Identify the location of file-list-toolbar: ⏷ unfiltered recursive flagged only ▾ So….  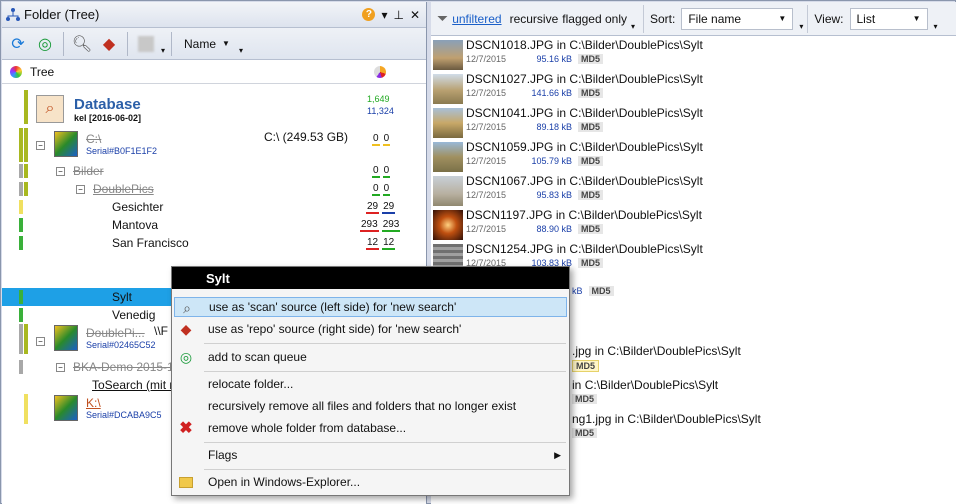
(693, 19).